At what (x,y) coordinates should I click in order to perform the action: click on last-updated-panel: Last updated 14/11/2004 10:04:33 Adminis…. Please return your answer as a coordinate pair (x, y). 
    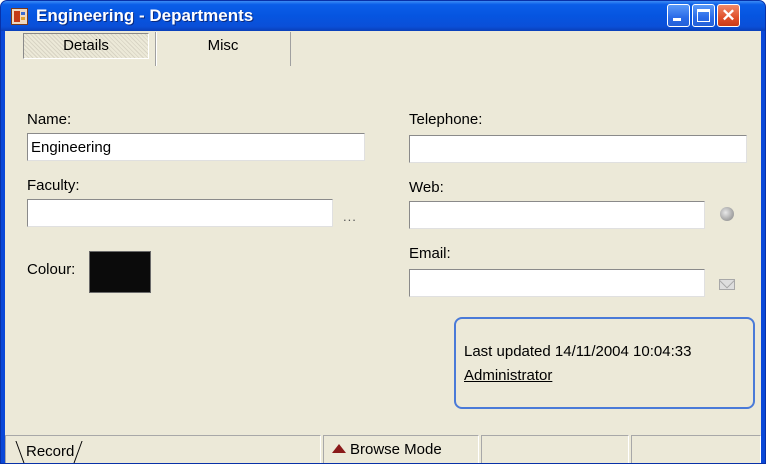
    Looking at the image, I should click on (604, 363).